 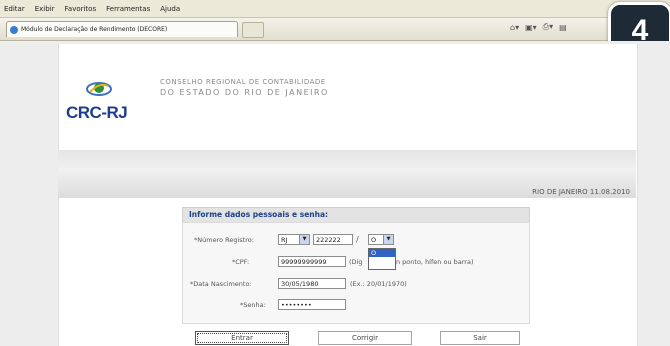 What do you see at coordinates (356, 262) in the screenshot?
I see `cpf-hint-prefix: (Dig` at bounding box center [356, 262].